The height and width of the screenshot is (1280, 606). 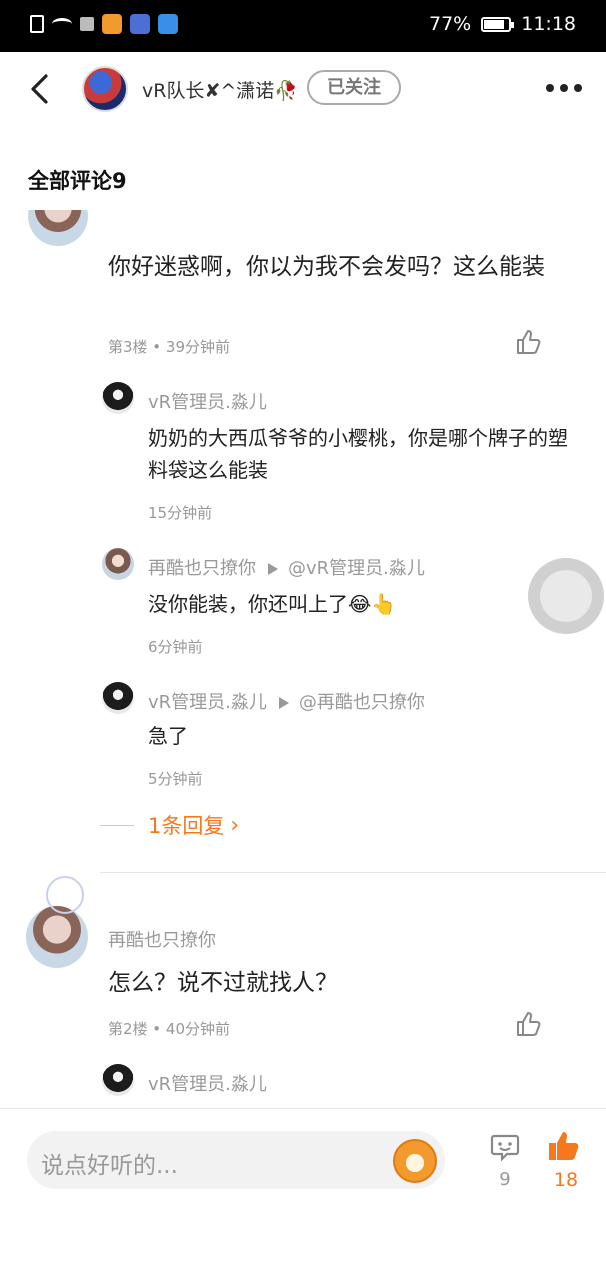 What do you see at coordinates (361, 702) in the screenshot?
I see `reply-target: @再酷也只撩你` at bounding box center [361, 702].